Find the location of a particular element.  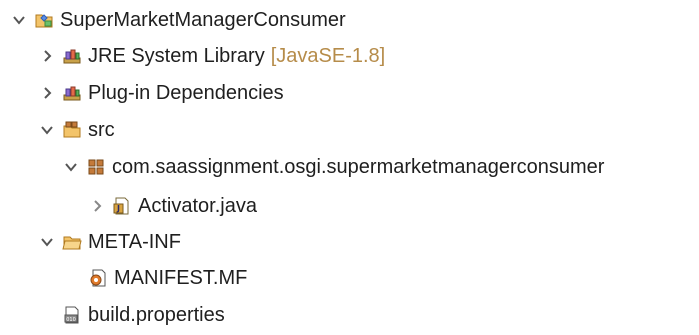

tree-item-label: build.properties is located at coordinates (156, 315).